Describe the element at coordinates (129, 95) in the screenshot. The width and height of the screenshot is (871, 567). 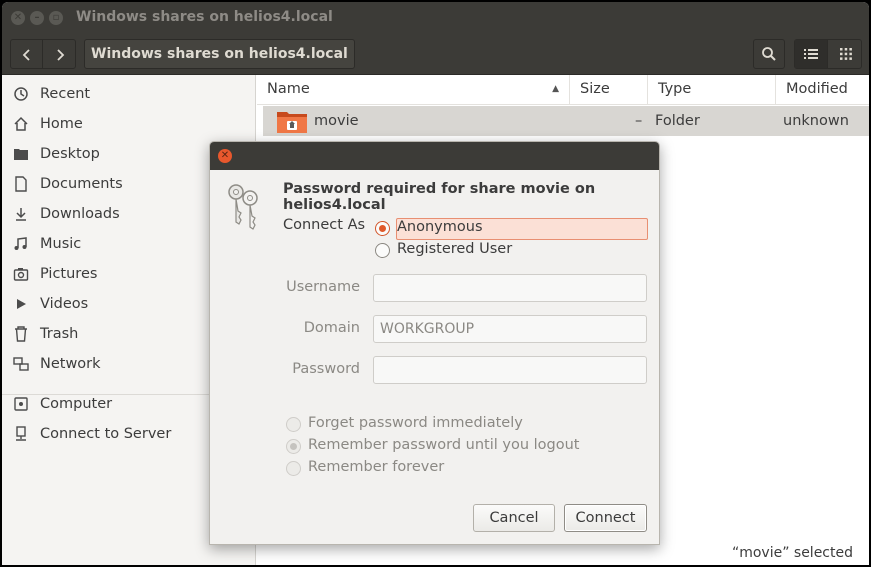
I see `sidebar-item-recent: Recent` at that location.